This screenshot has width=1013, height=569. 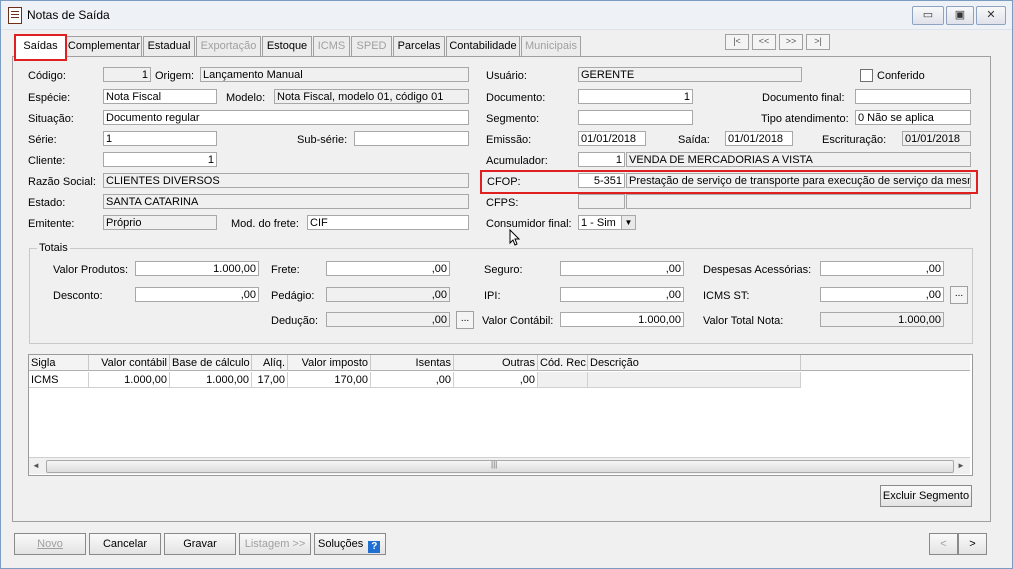 What do you see at coordinates (265, 224) in the screenshot?
I see `frete-label: Mod. do frete:` at bounding box center [265, 224].